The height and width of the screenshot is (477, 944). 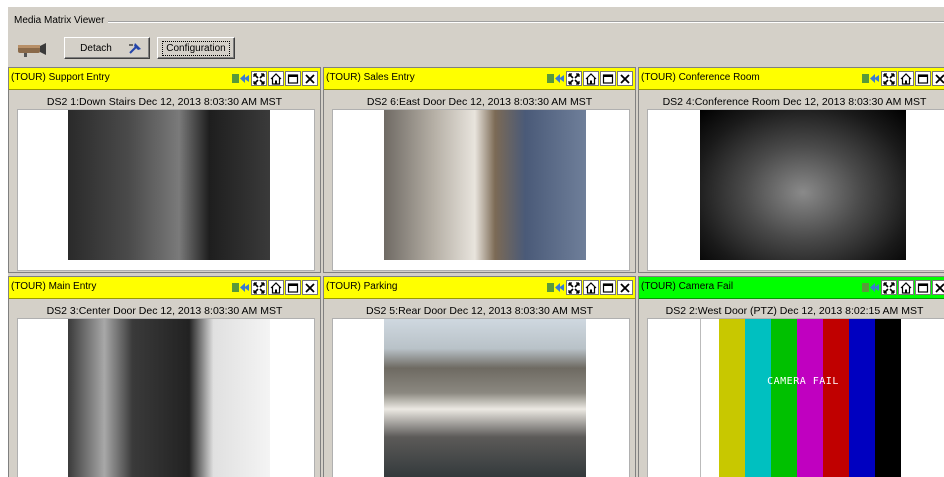 What do you see at coordinates (700, 77) in the screenshot?
I see `tile-title: (TOUR) Conference Room` at bounding box center [700, 77].